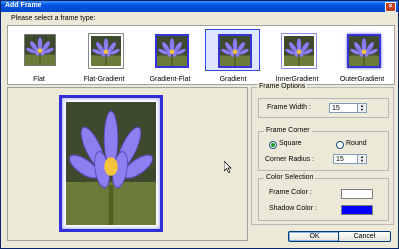 The height and width of the screenshot is (249, 399). What do you see at coordinates (348, 108) in the screenshot?
I see `frame-width-stepper: 15 ▲ ▼` at bounding box center [348, 108].